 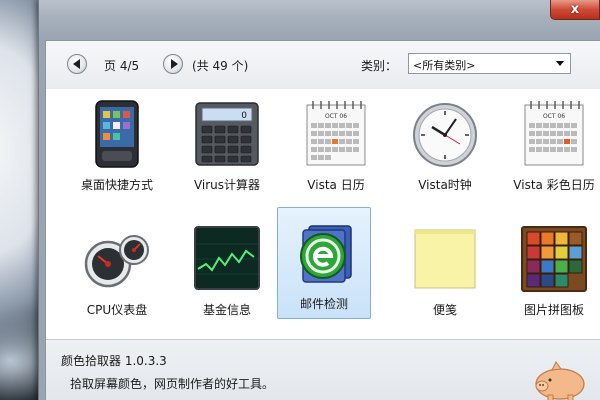 I want to click on next-page-button, so click(x=173, y=64).